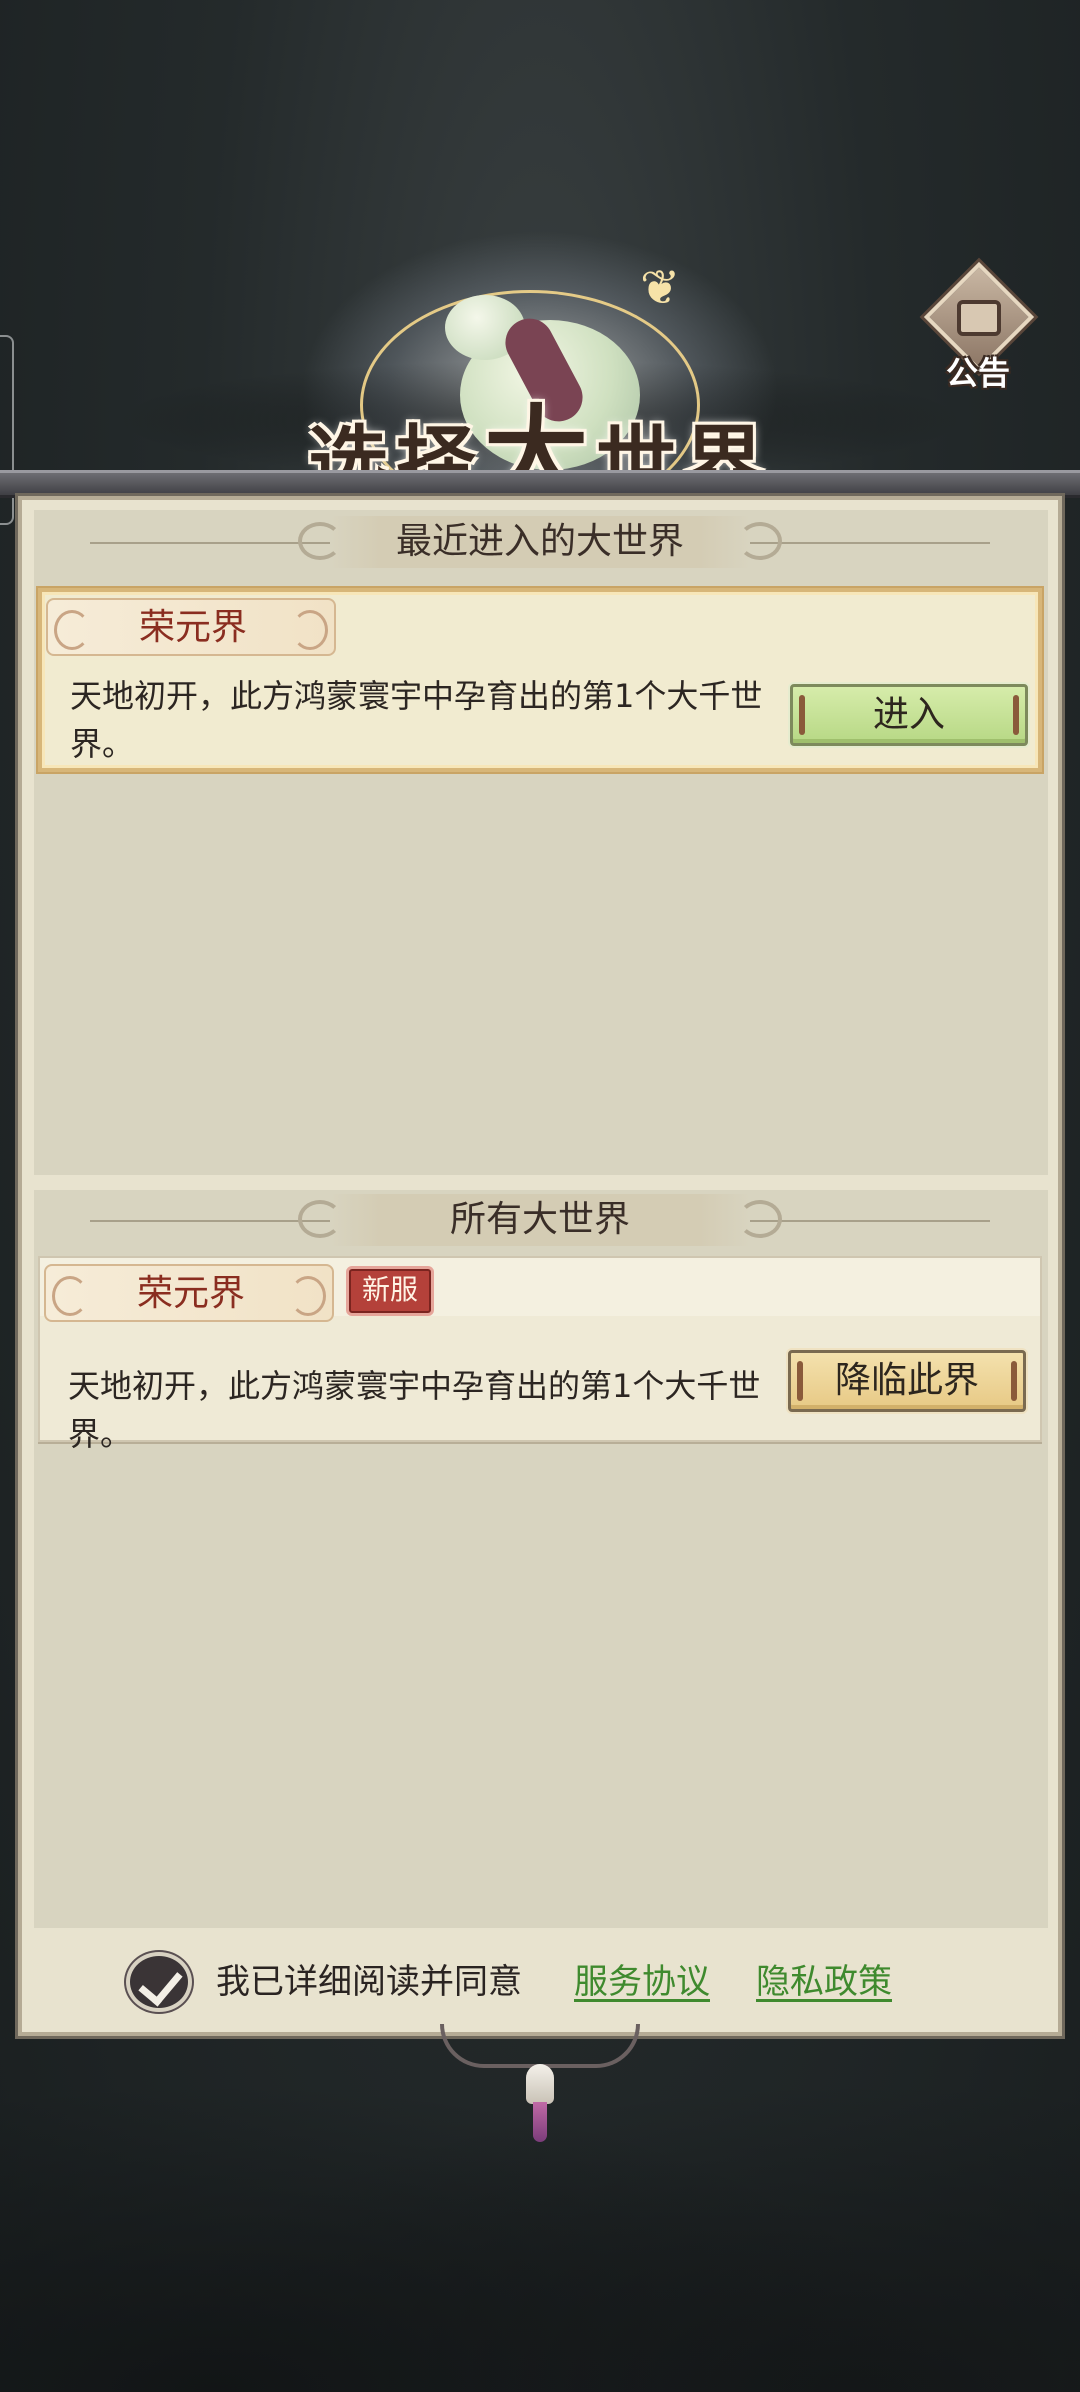  What do you see at coordinates (369, 1982) in the screenshot?
I see `agreement-text: 我已详细阅读并同意` at bounding box center [369, 1982].